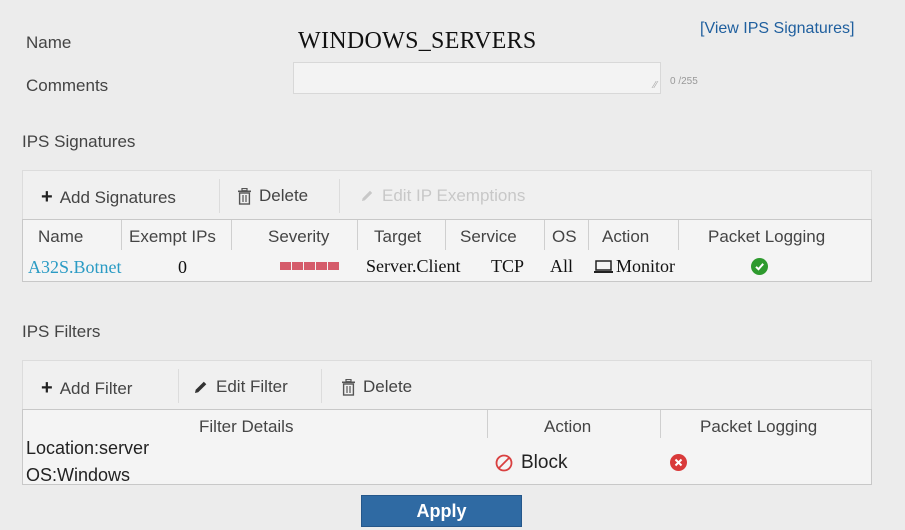 This screenshot has height=530, width=905. Describe the element at coordinates (564, 237) in the screenshot. I see `col-header-os: OS` at that location.